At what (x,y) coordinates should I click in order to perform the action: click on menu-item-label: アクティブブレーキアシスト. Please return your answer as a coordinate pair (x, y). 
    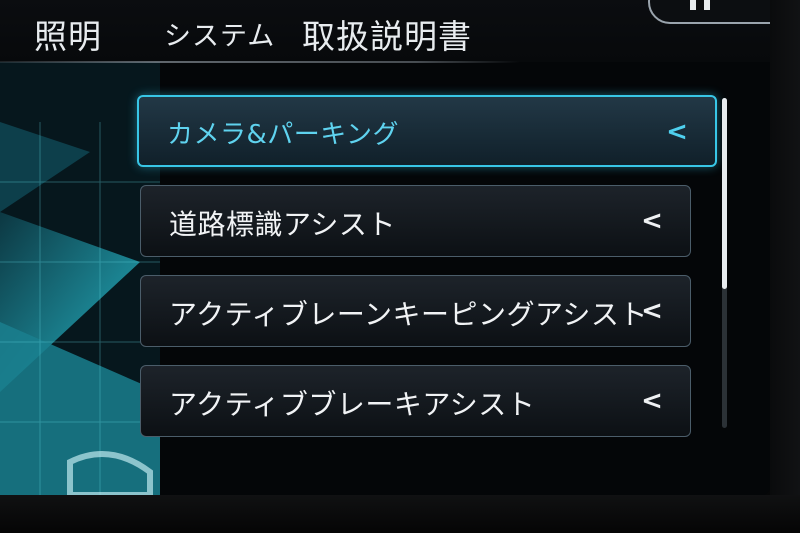
    Looking at the image, I should click on (352, 404).